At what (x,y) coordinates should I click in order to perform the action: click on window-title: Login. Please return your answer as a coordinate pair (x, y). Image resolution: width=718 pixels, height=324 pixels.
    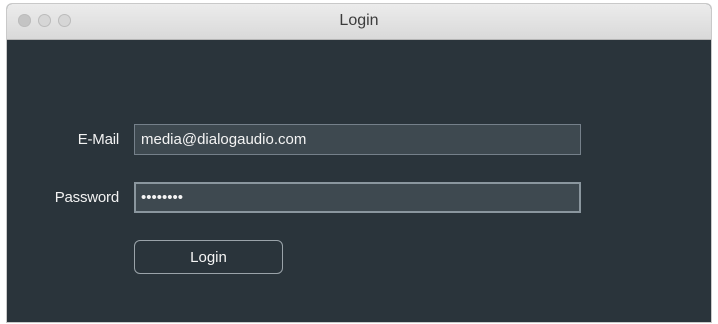
    Looking at the image, I should click on (359, 20).